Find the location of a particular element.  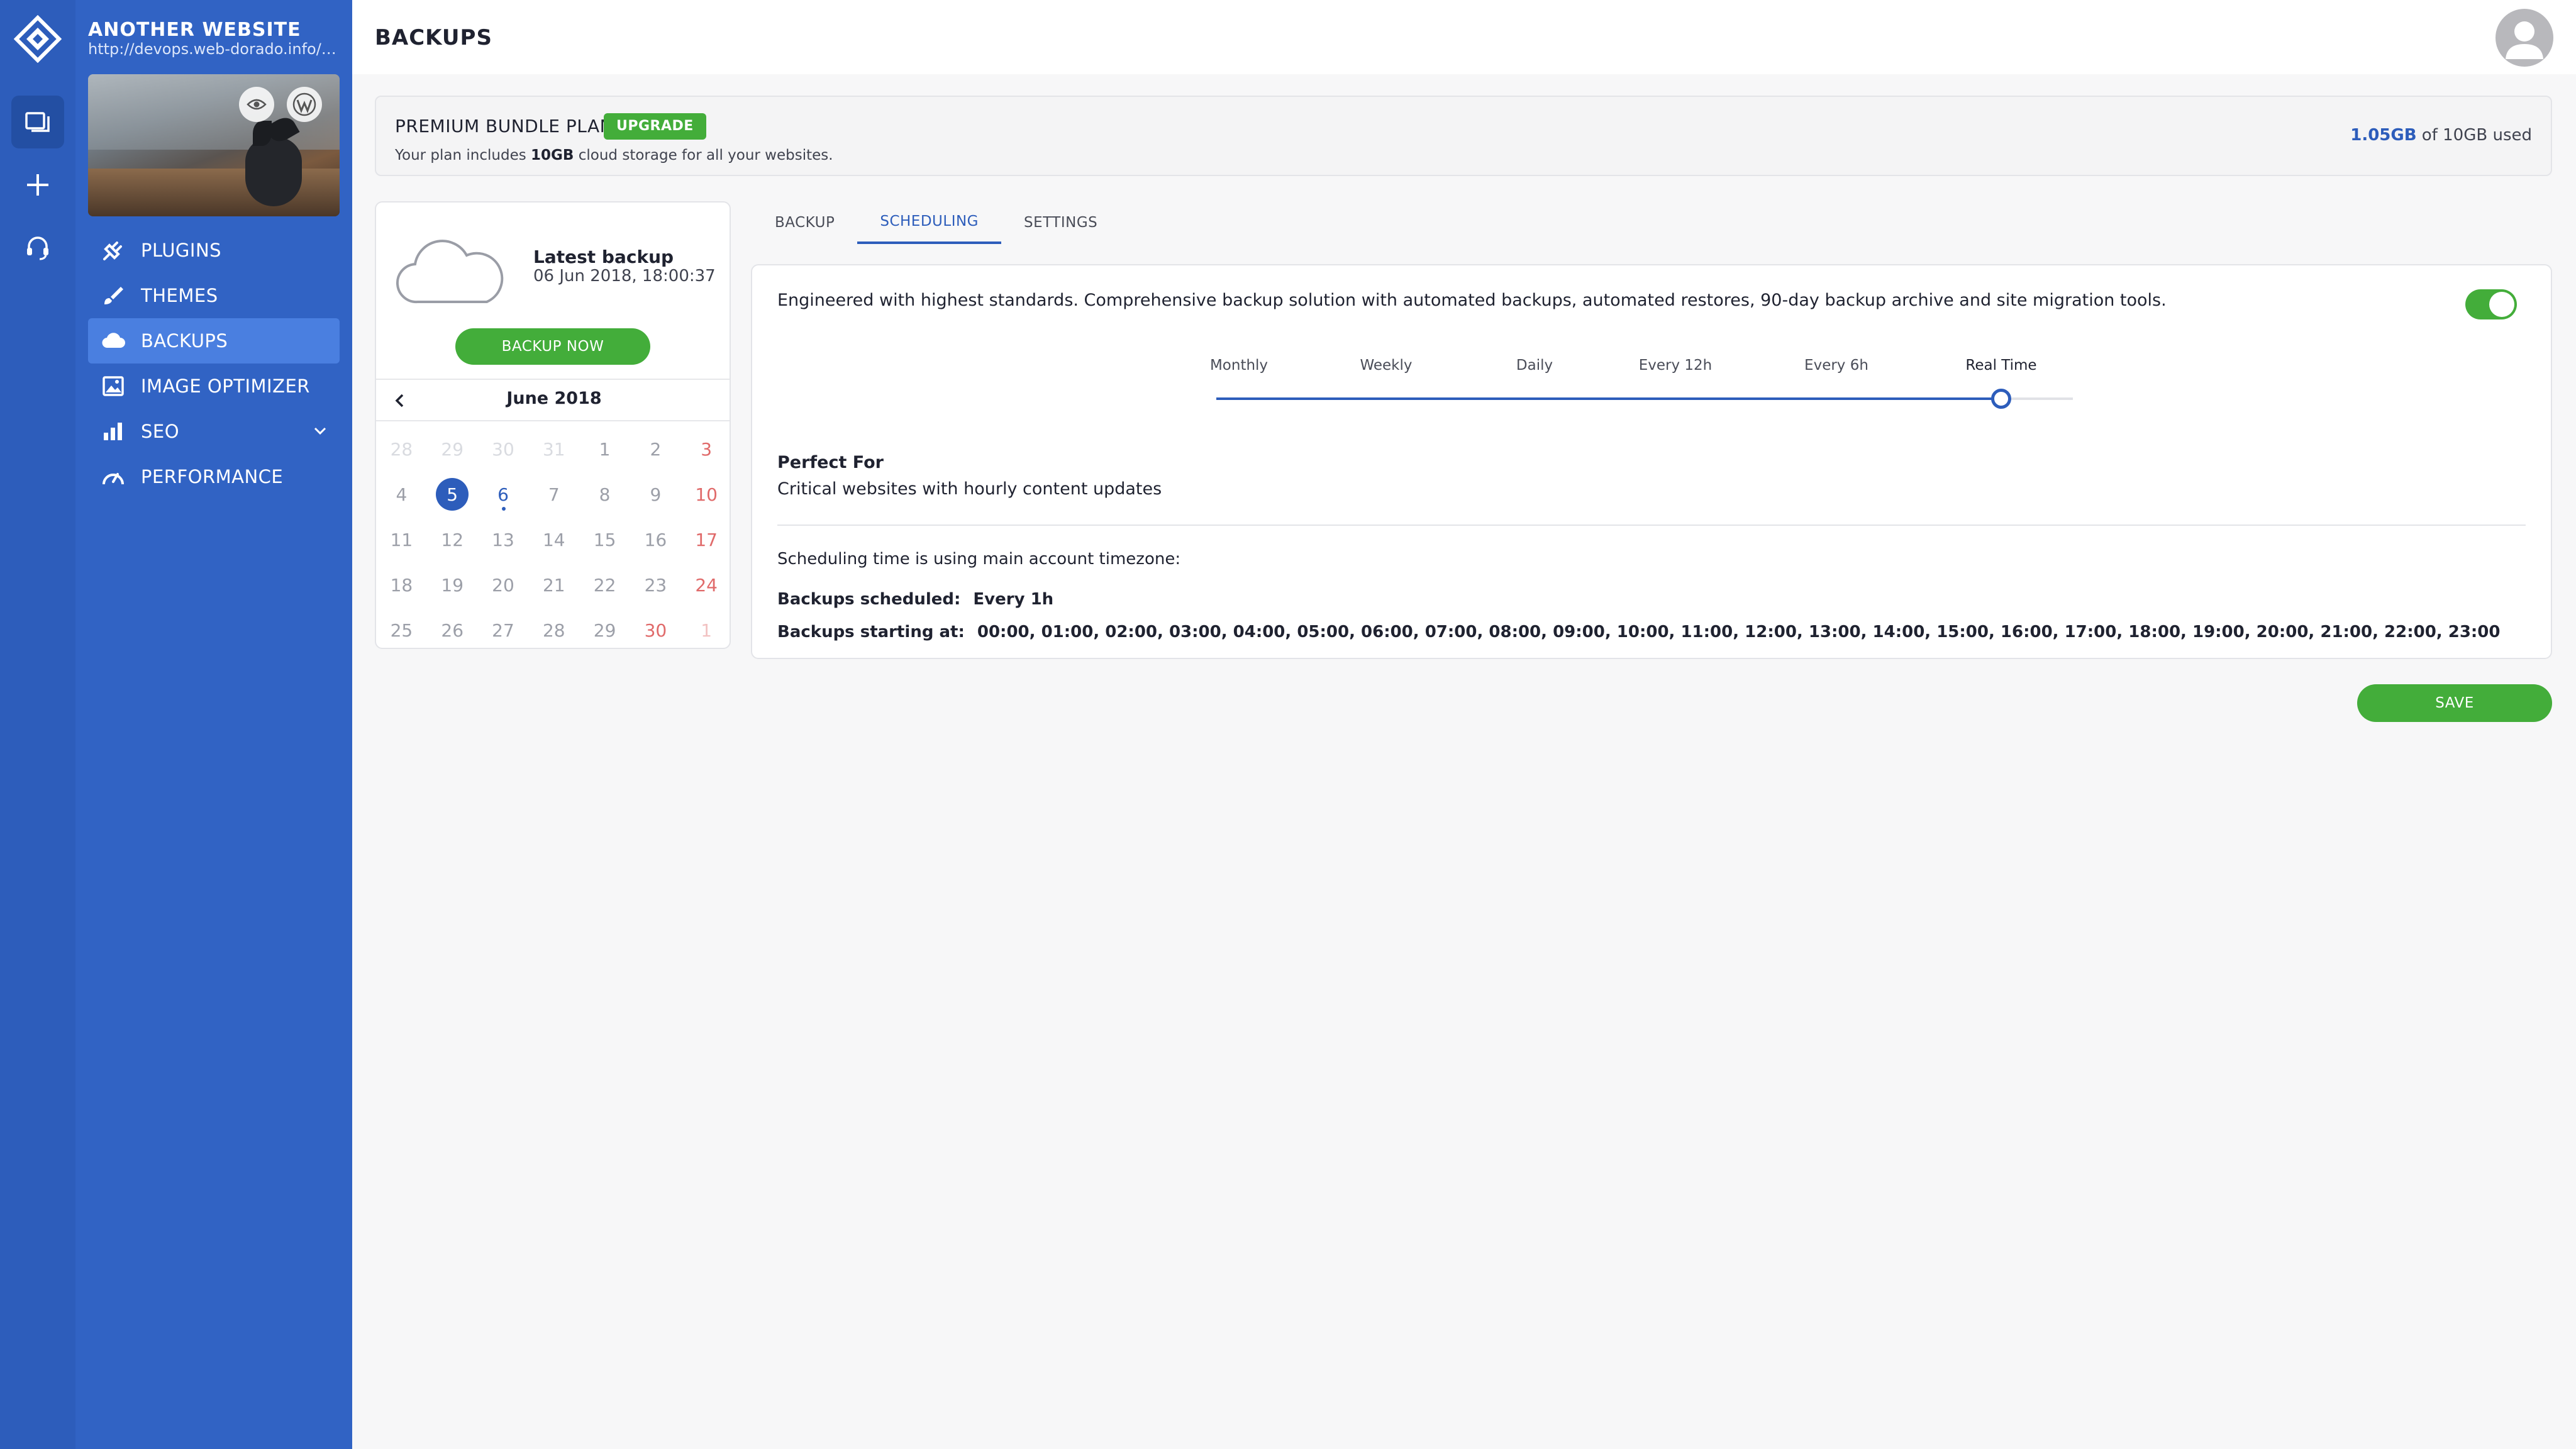

calendar-day: 18 is located at coordinates (401, 585).